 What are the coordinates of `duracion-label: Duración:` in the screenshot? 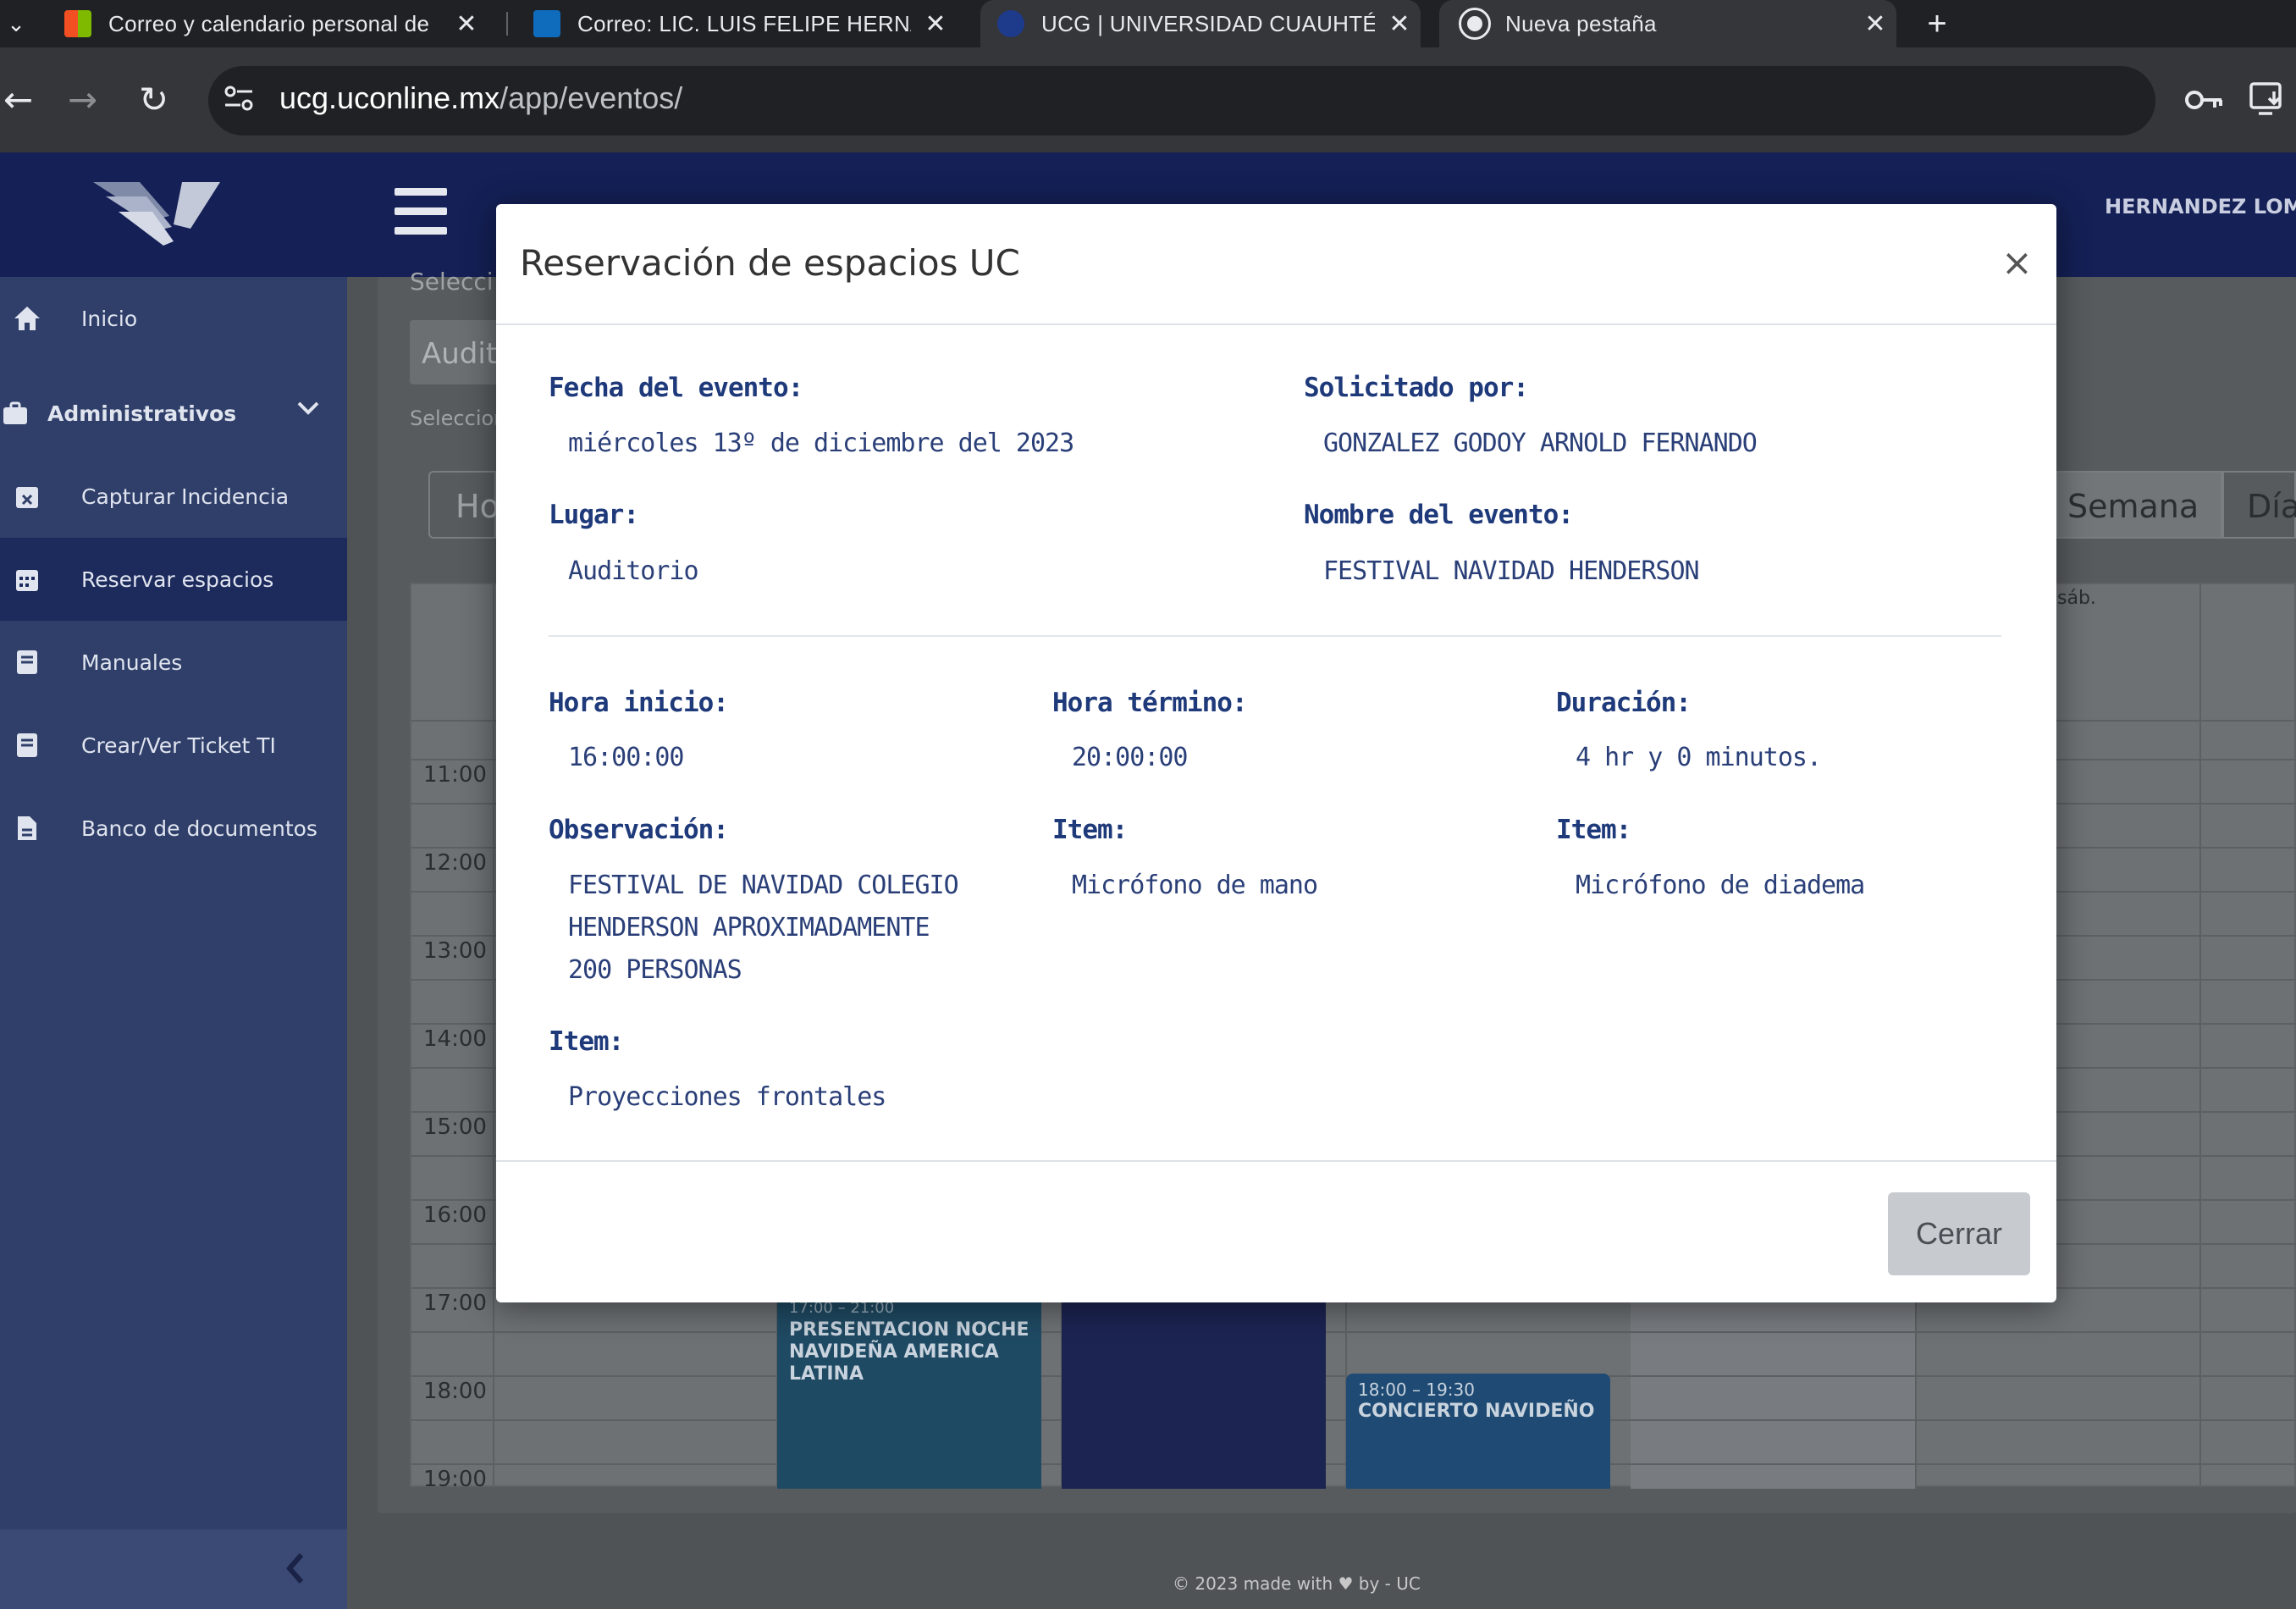 It's located at (1624, 703).